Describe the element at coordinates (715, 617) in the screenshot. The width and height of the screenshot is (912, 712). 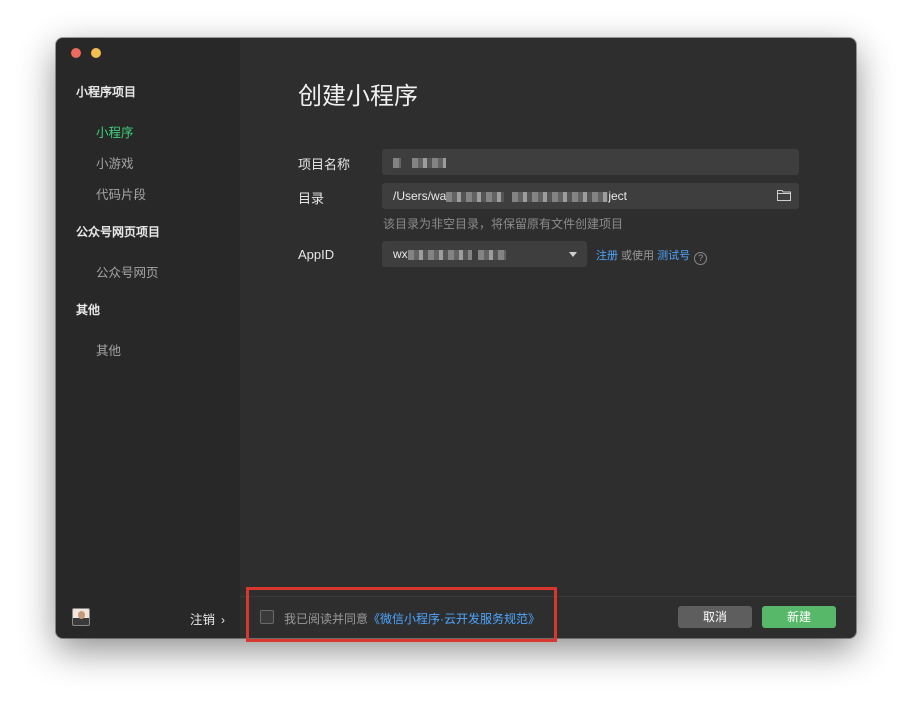
I see `cancel-button: 取消` at that location.